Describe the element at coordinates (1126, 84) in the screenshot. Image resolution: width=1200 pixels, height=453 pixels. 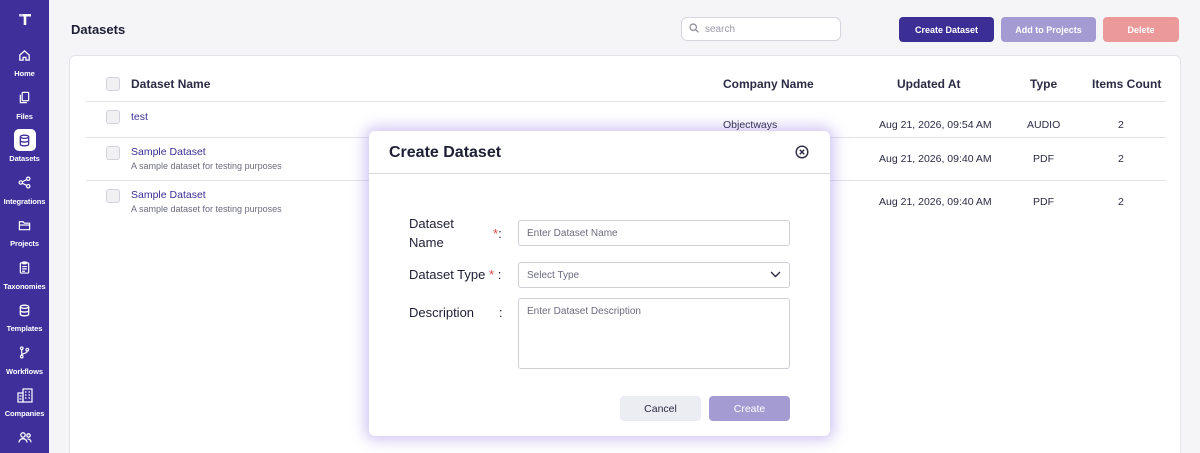
I see `column-items-count: Items Count` at that location.